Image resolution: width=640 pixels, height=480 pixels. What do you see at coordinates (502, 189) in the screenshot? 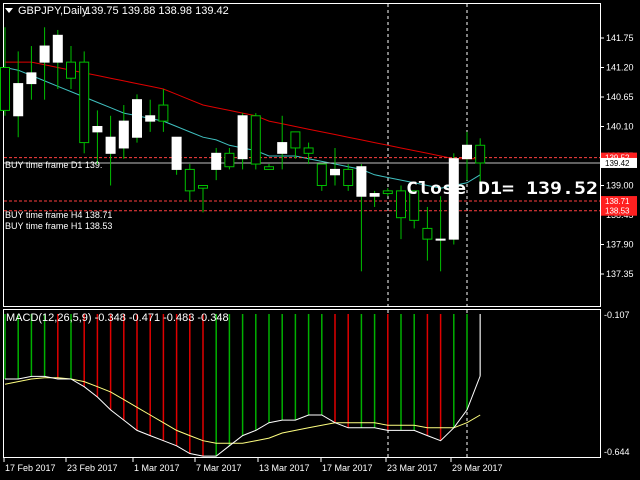
I see `close-d1-label: Close D1= 139.52` at bounding box center [502, 189].